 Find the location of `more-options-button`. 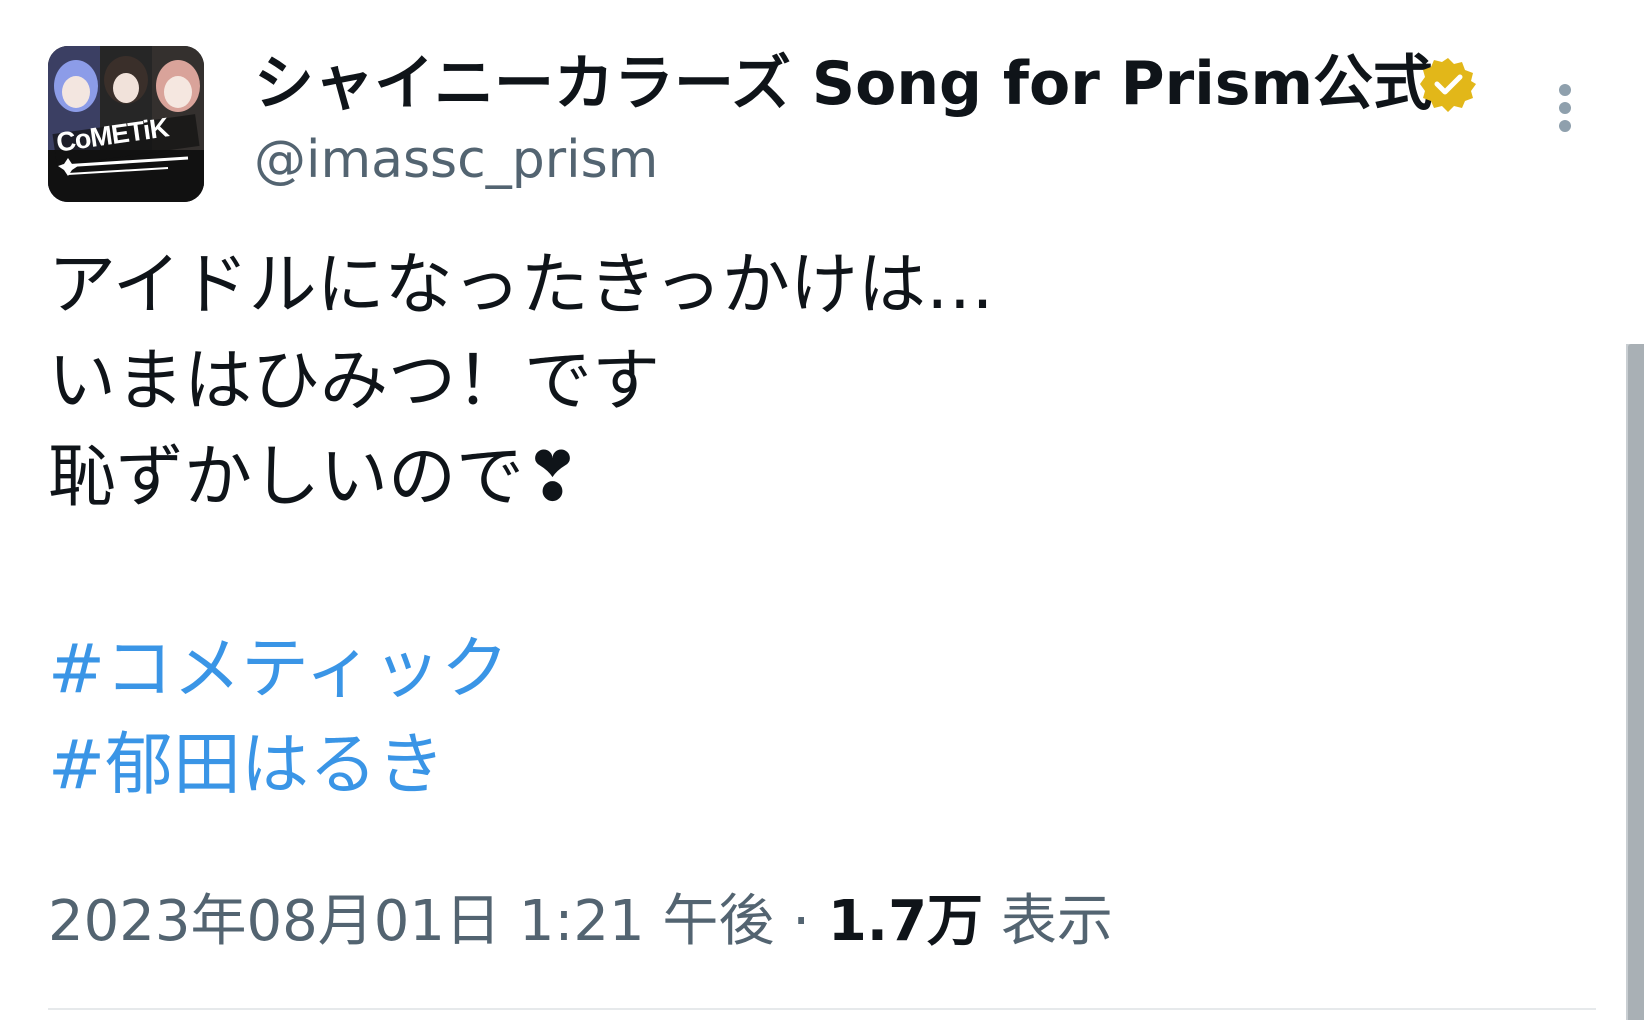

more-options-button is located at coordinates (1565, 108).